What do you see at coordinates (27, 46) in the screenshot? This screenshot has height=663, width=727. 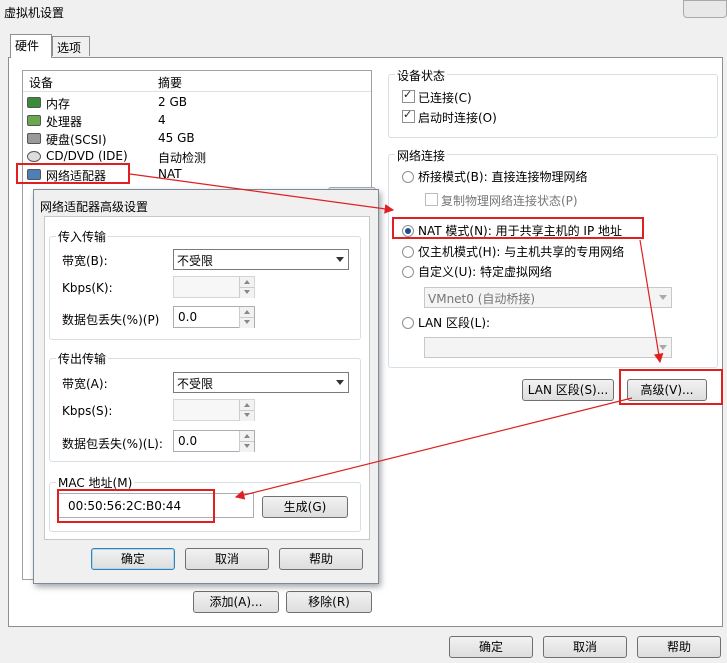 I see `tab-hardware-label: 硬件` at bounding box center [27, 46].